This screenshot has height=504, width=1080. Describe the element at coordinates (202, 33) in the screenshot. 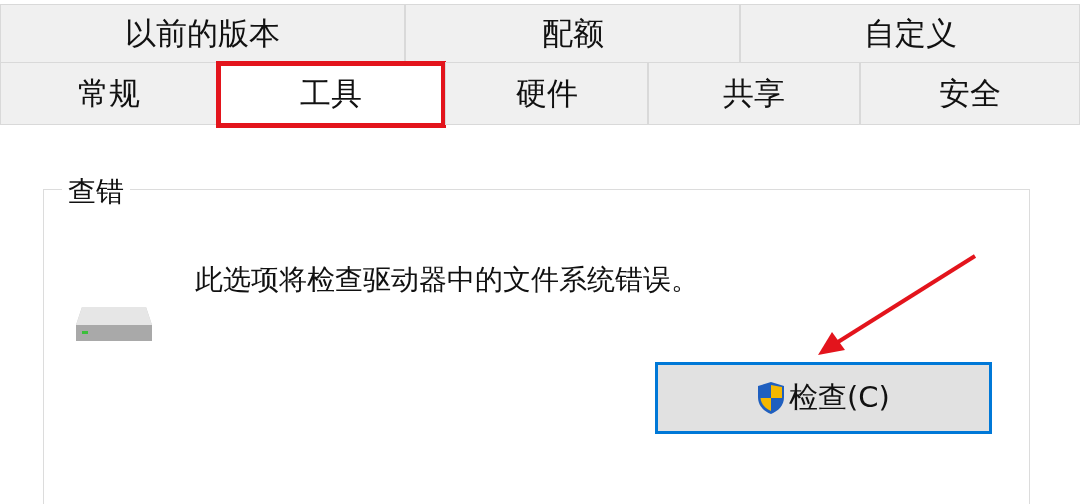

I see `tab: 以前的版本` at that location.